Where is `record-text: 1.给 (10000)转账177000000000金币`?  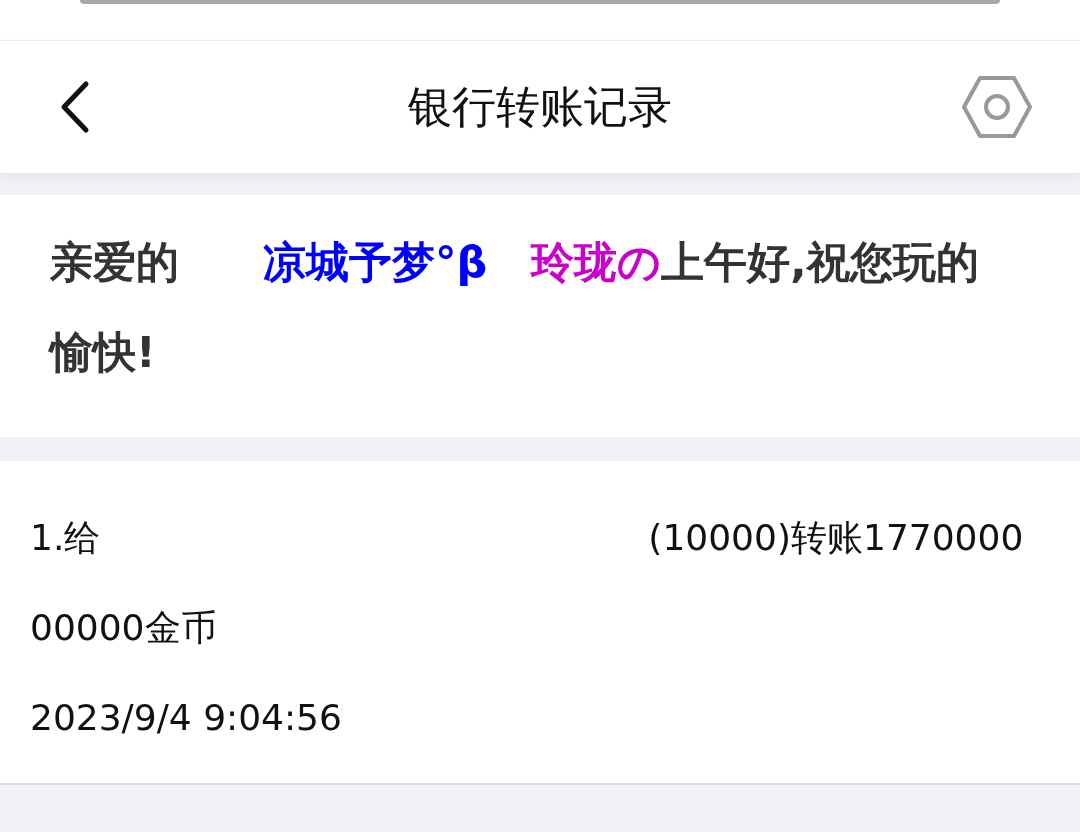
record-text: 1.给 (10000)转账177000000000金币 is located at coordinates (527, 583).